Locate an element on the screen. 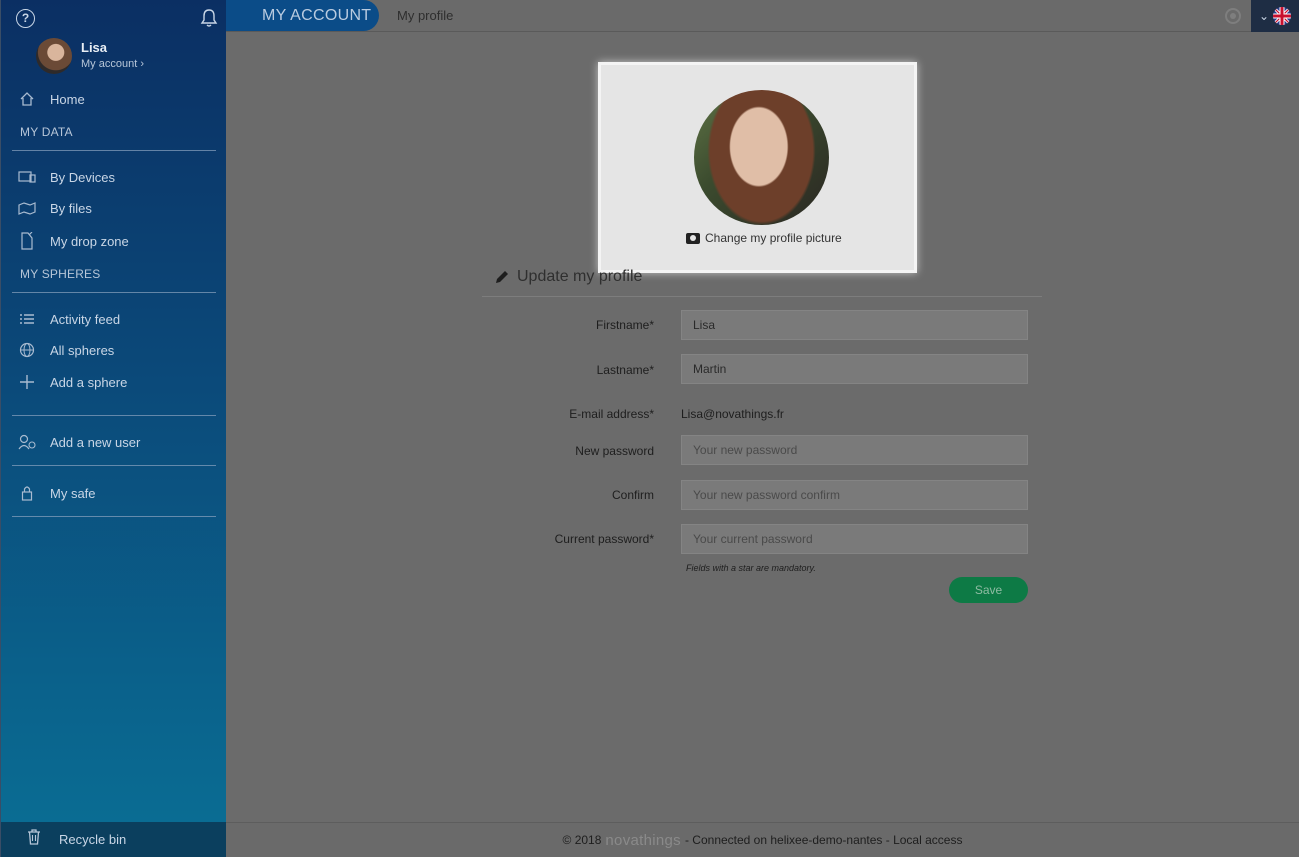  sidebar-item-by-files: By files is located at coordinates (114, 208).